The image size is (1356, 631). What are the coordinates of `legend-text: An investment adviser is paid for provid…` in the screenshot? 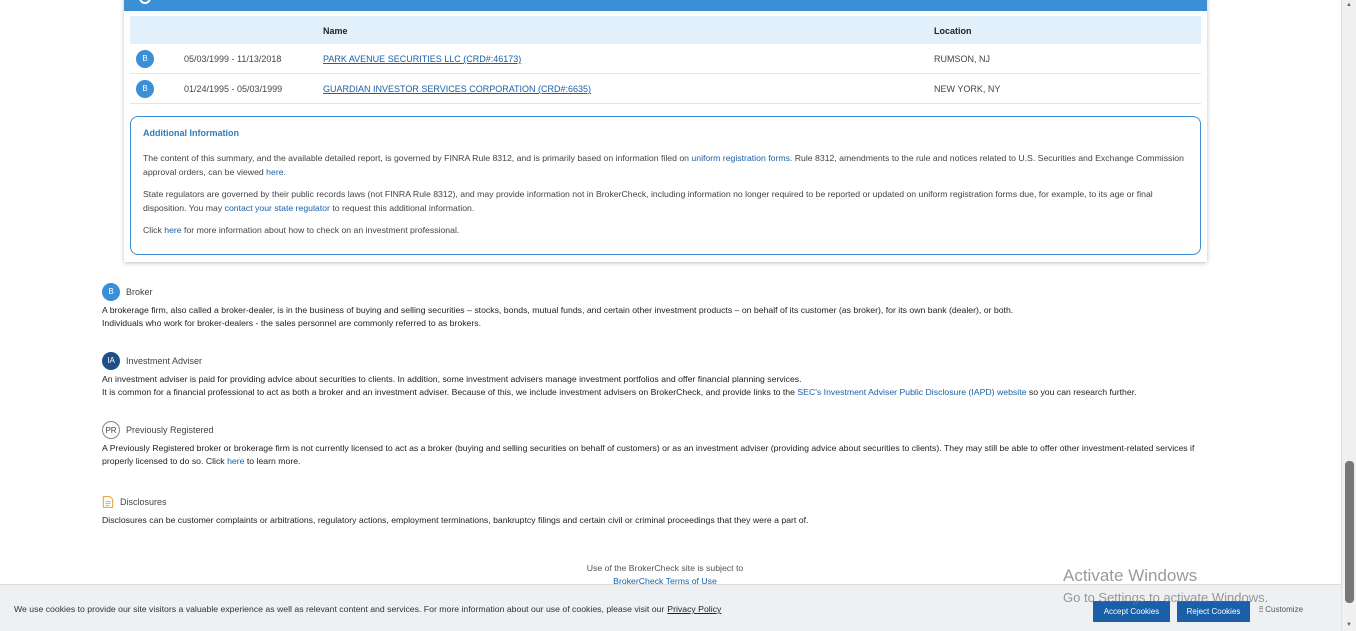 It's located at (452, 379).